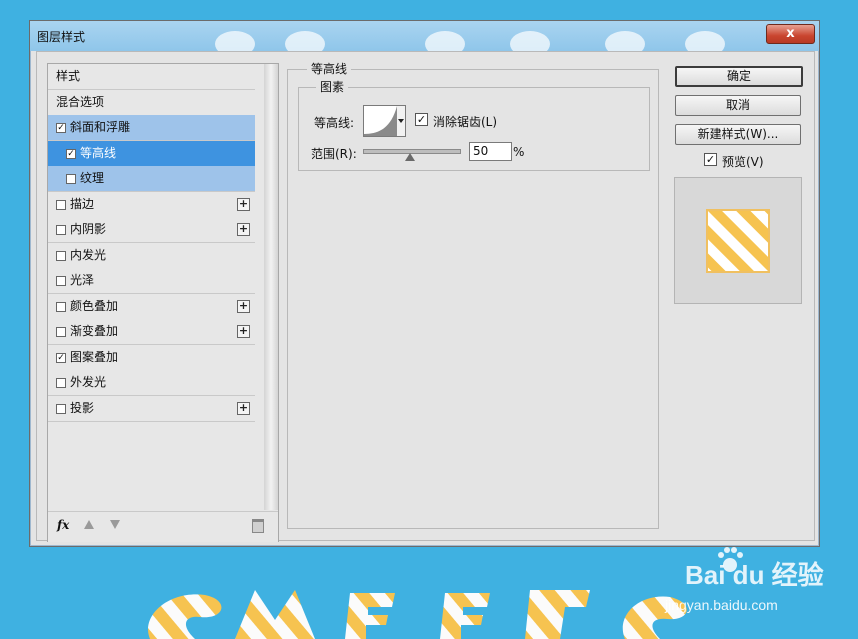  What do you see at coordinates (151, 204) in the screenshot?
I see `style-list-item: 描边 +` at bounding box center [151, 204].